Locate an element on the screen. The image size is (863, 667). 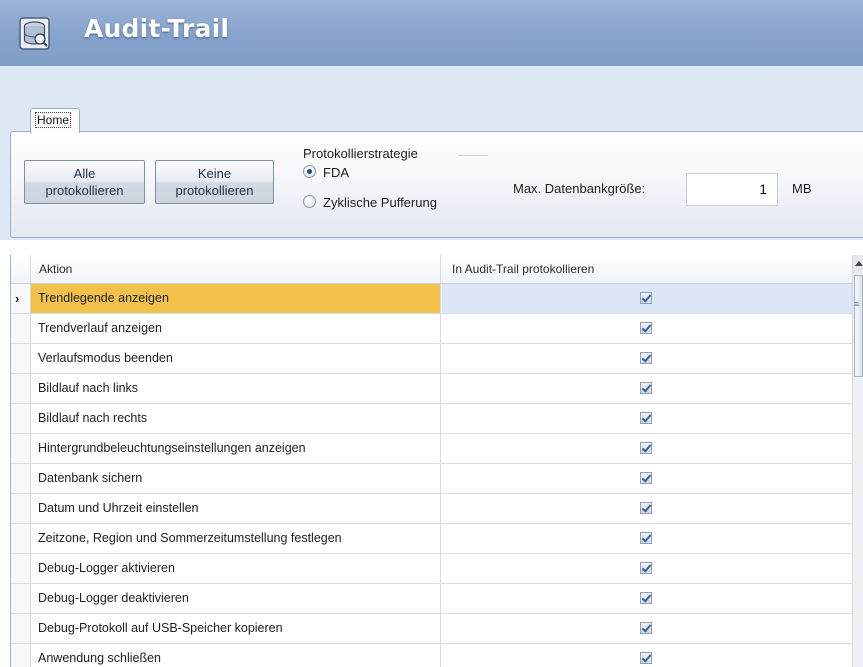
vertical-scrollbar: ≡ is located at coordinates (857, 461).